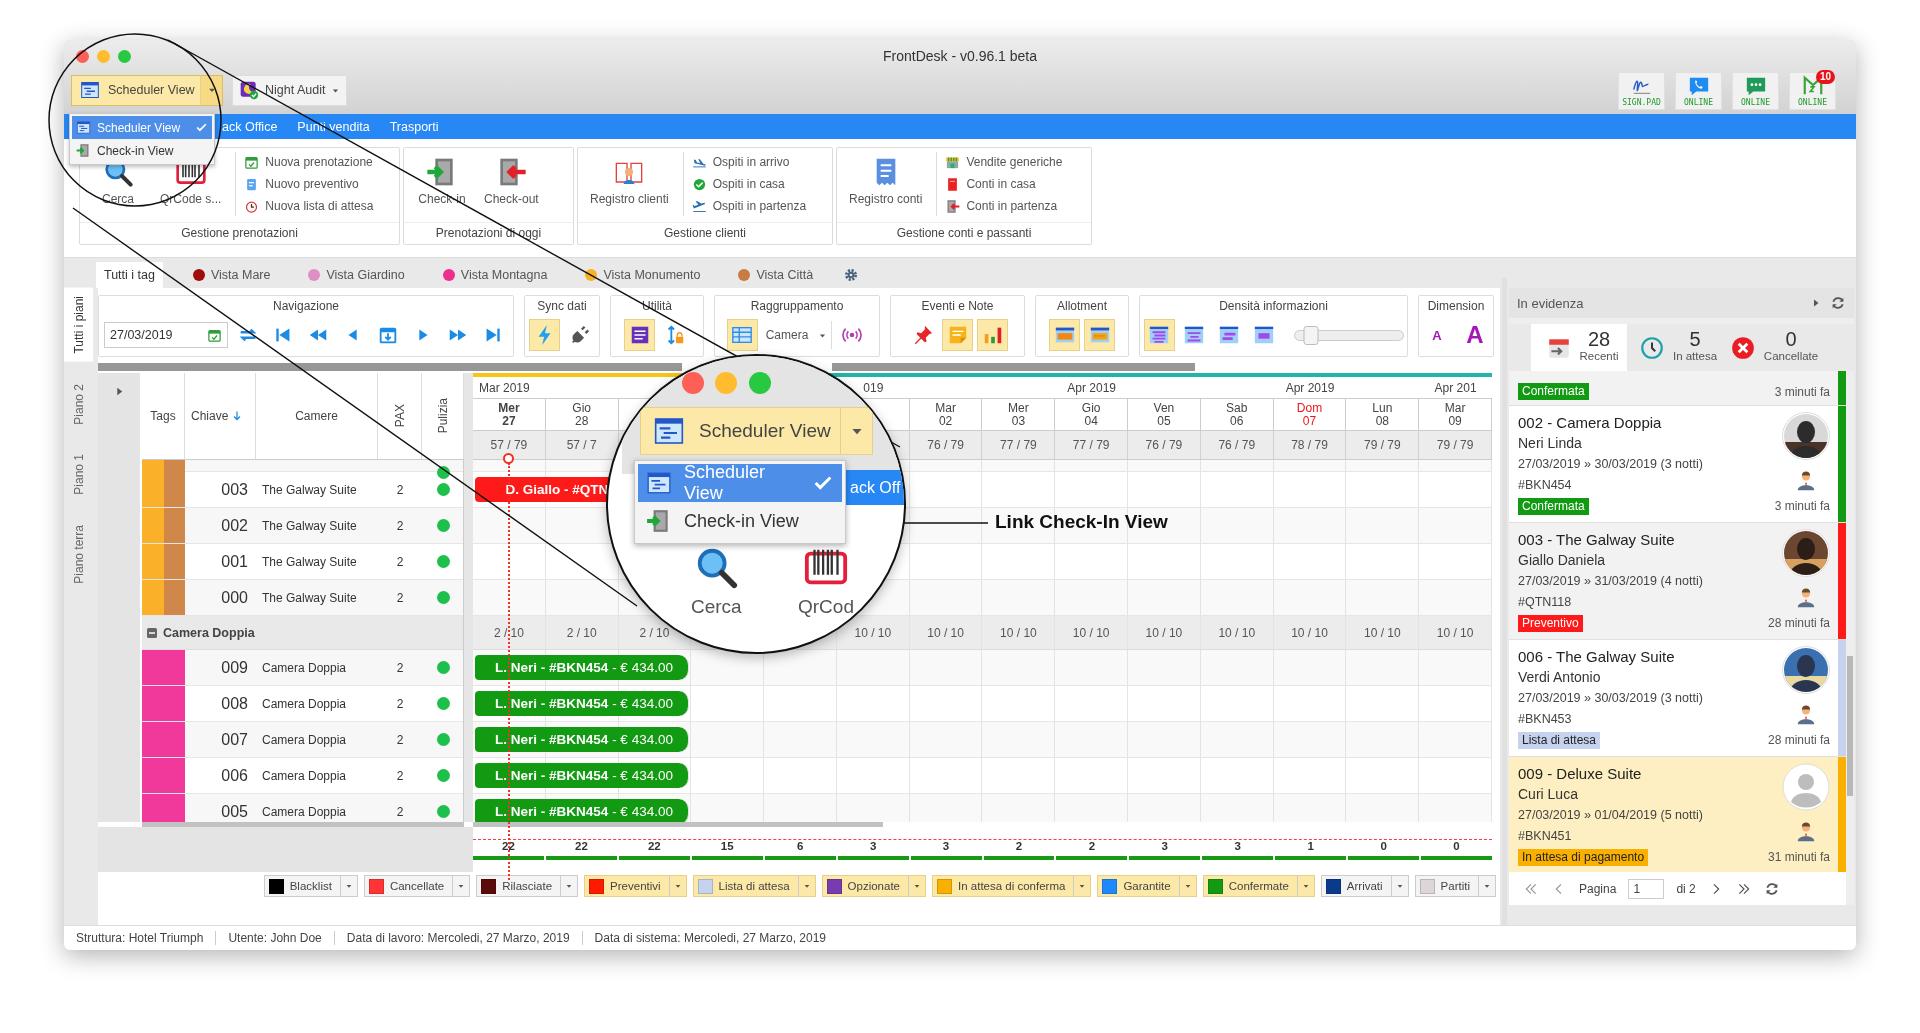 This screenshot has height=1033, width=1920. What do you see at coordinates (1456, 306) in the screenshot?
I see `group-title: Dimension` at bounding box center [1456, 306].